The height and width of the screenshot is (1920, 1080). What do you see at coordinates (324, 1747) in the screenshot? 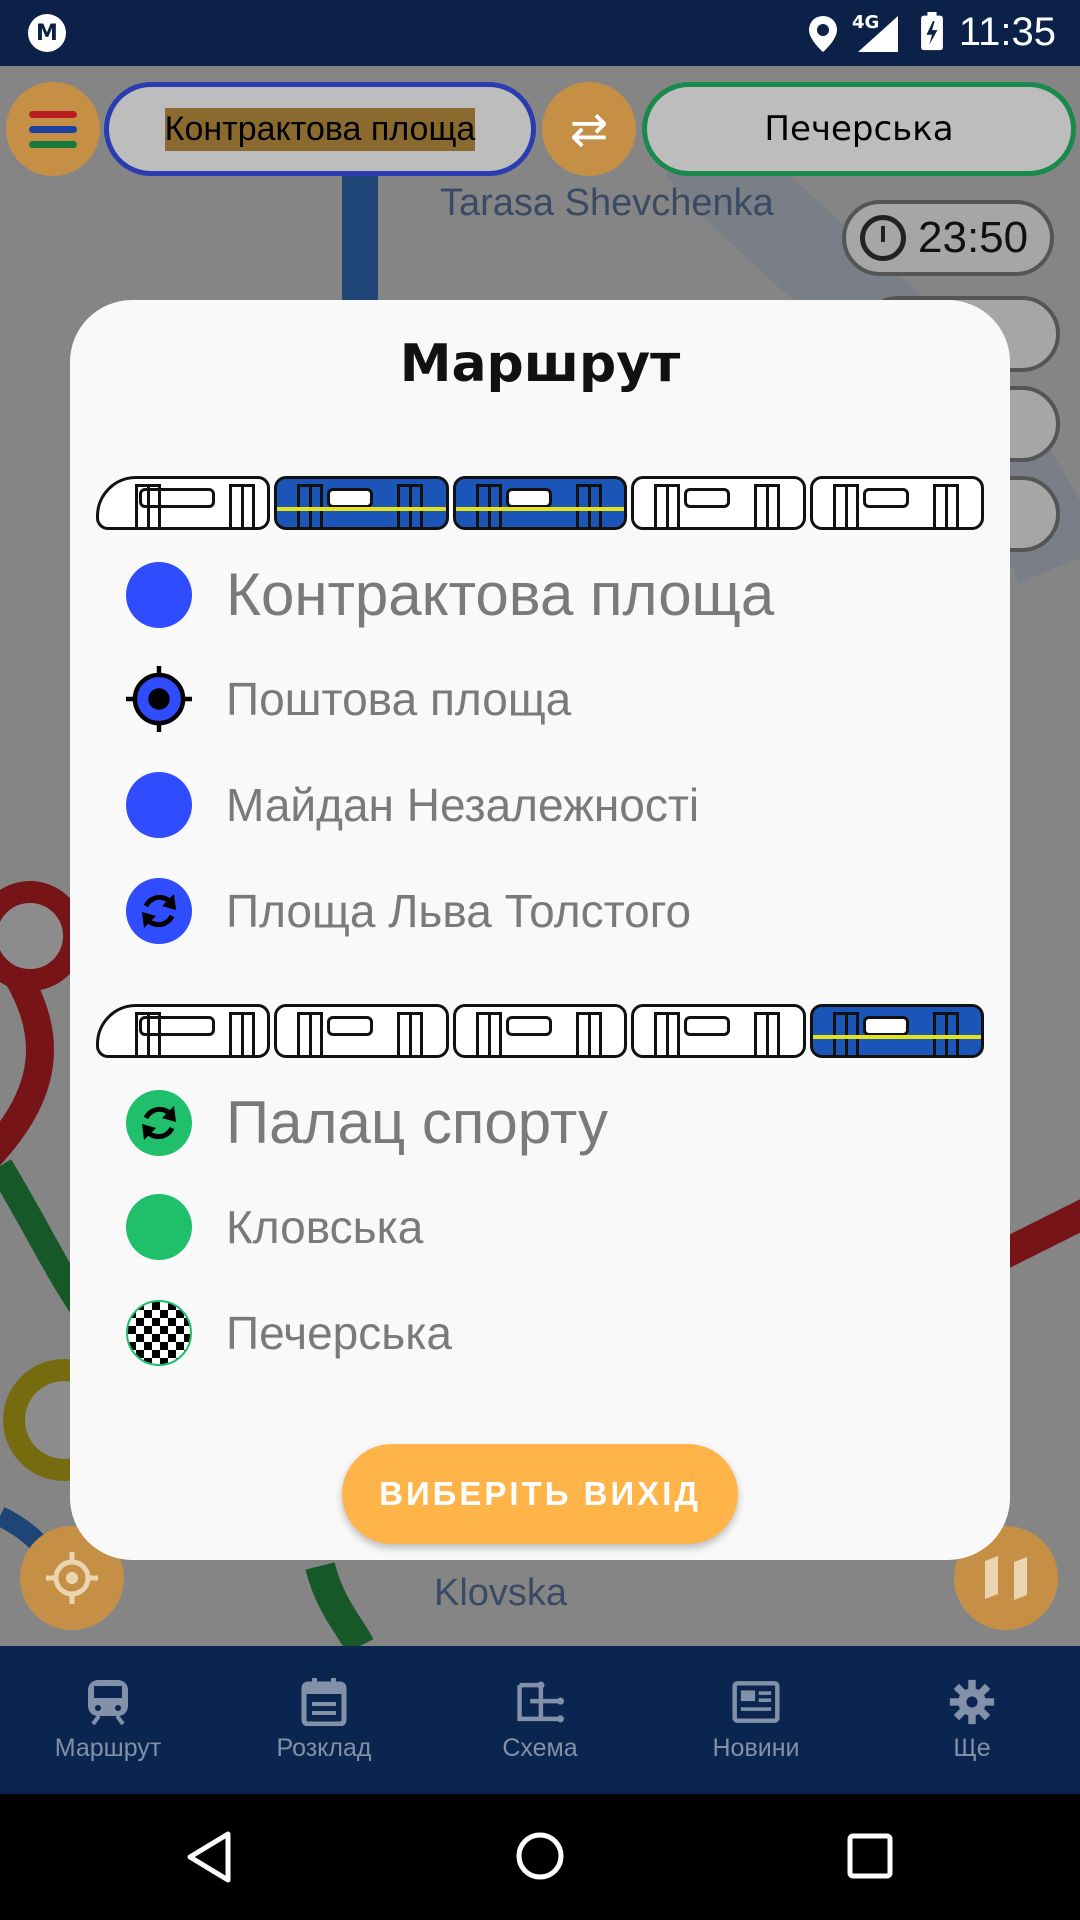
I see `nav-label: Розклад` at bounding box center [324, 1747].